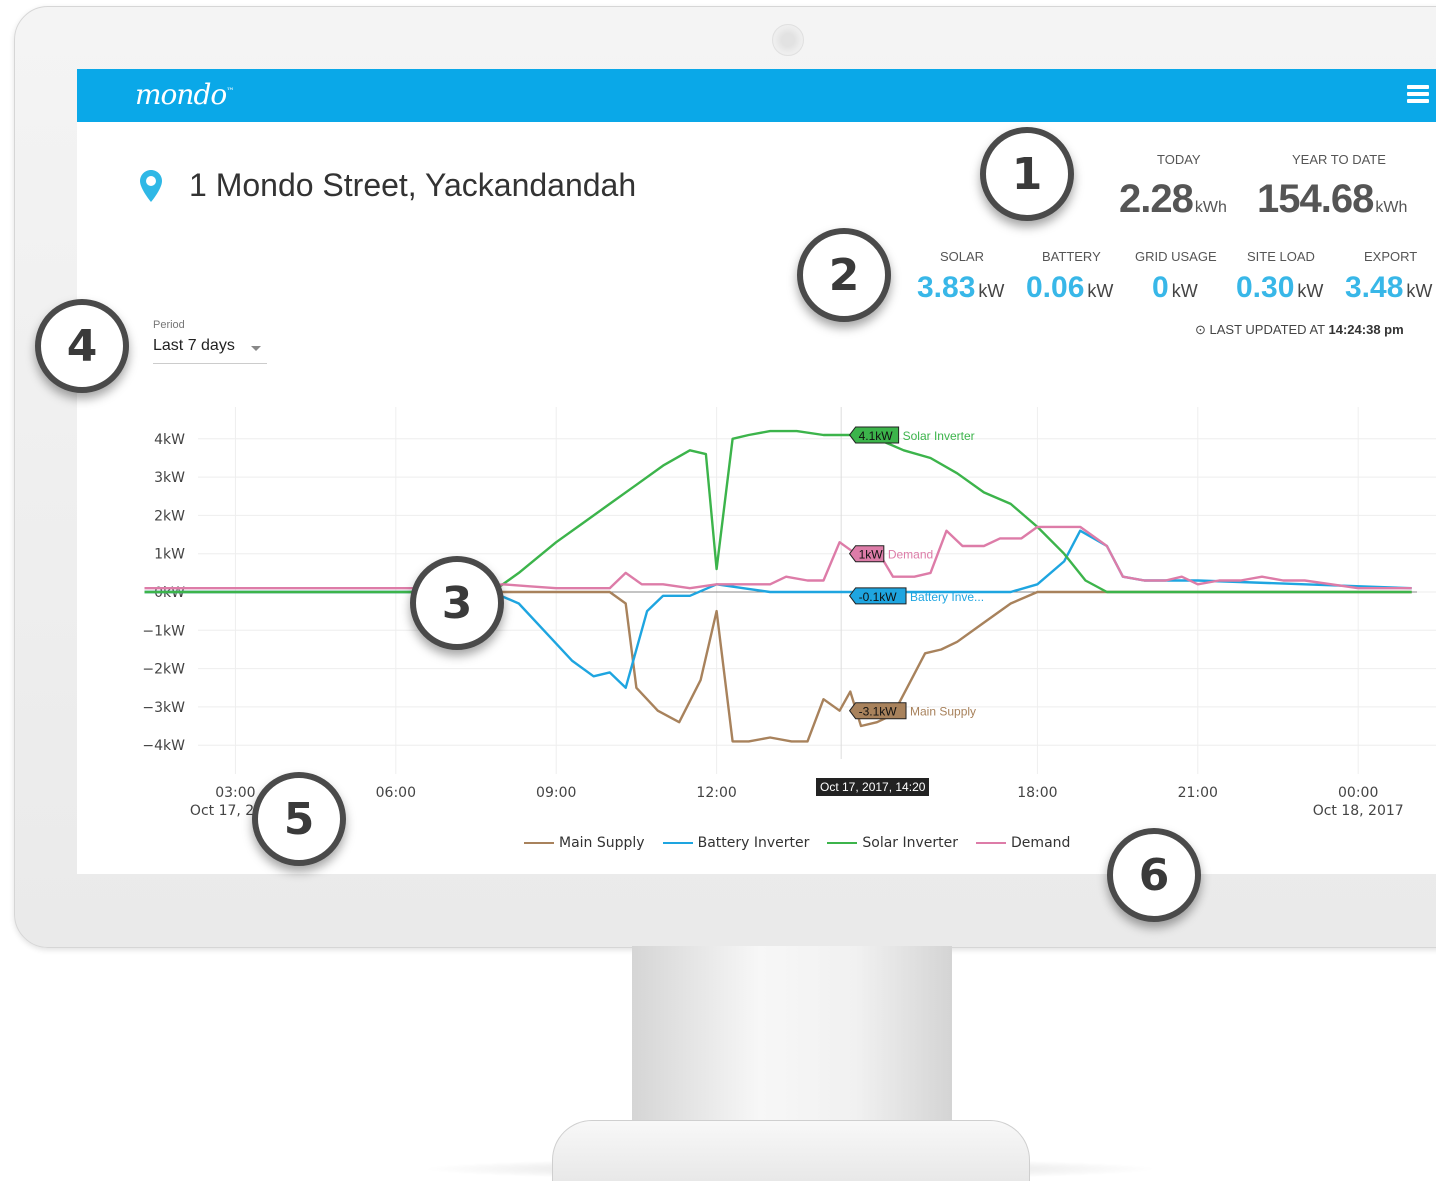  Describe the element at coordinates (1037, 793) in the screenshot. I see `x-tick-label: 18:00` at that location.